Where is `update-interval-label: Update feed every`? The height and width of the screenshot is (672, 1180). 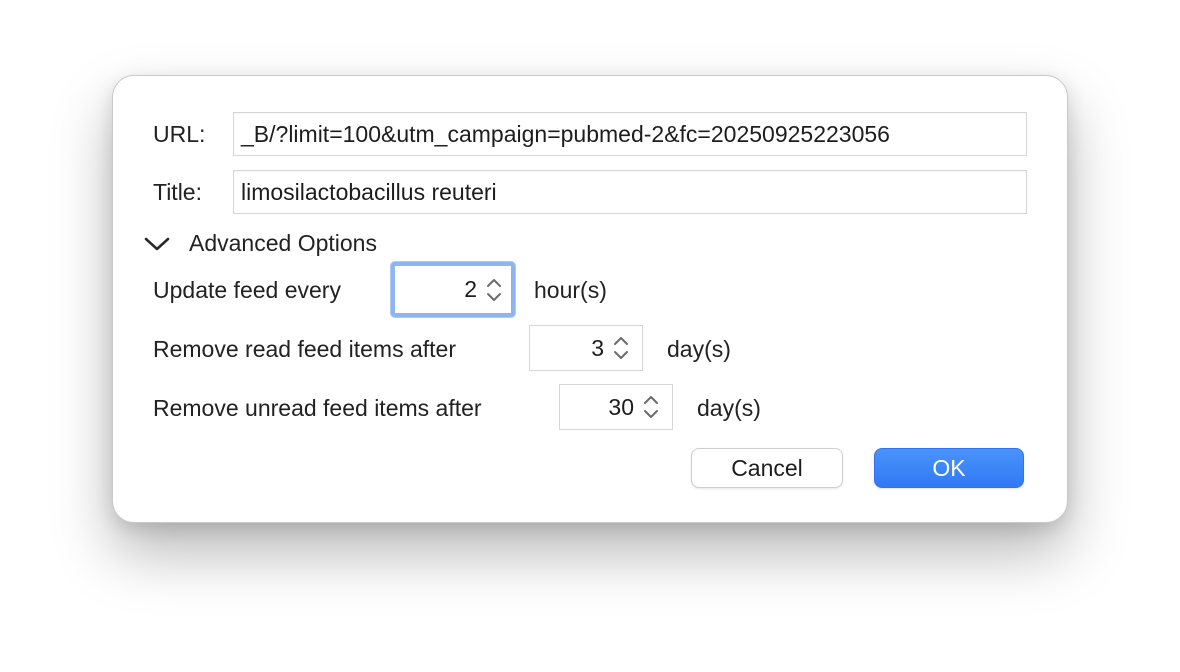
update-interval-label: Update feed every is located at coordinates (247, 290).